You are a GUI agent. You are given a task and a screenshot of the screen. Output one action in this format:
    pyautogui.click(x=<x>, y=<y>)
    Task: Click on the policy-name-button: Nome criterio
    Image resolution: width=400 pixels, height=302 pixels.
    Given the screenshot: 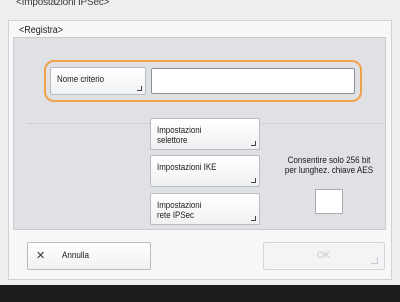 What is the action you would take?
    pyautogui.click(x=98, y=81)
    